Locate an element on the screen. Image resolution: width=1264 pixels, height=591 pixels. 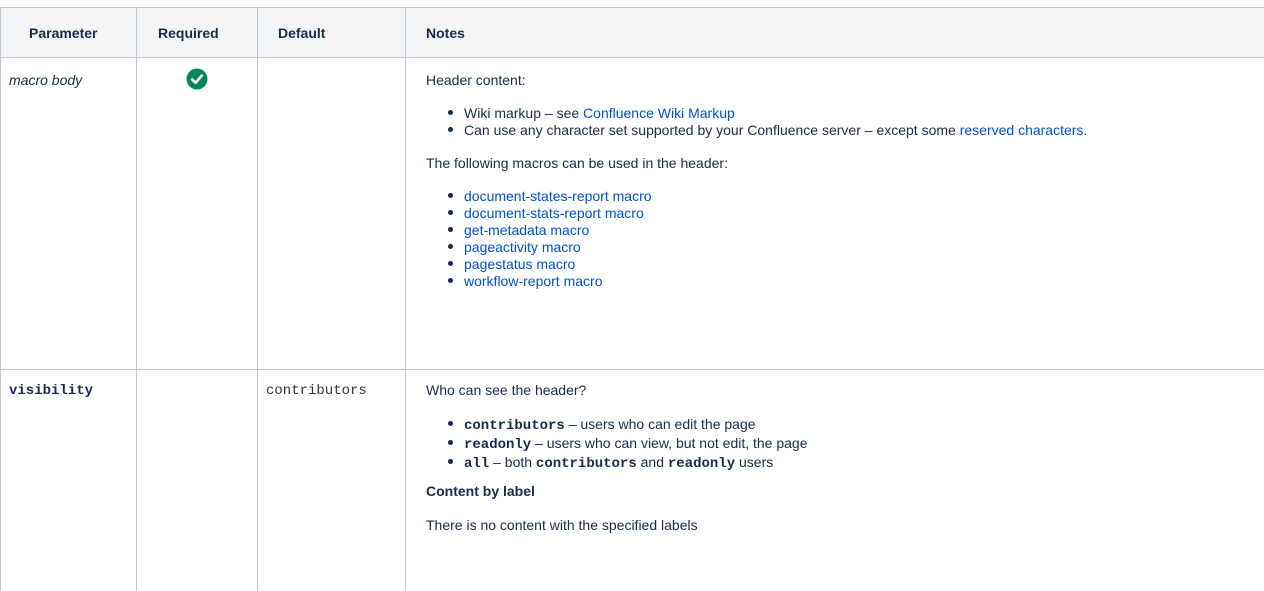
confluence-wiki-markup-link: Confluence Wiki Markup is located at coordinates (659, 113).